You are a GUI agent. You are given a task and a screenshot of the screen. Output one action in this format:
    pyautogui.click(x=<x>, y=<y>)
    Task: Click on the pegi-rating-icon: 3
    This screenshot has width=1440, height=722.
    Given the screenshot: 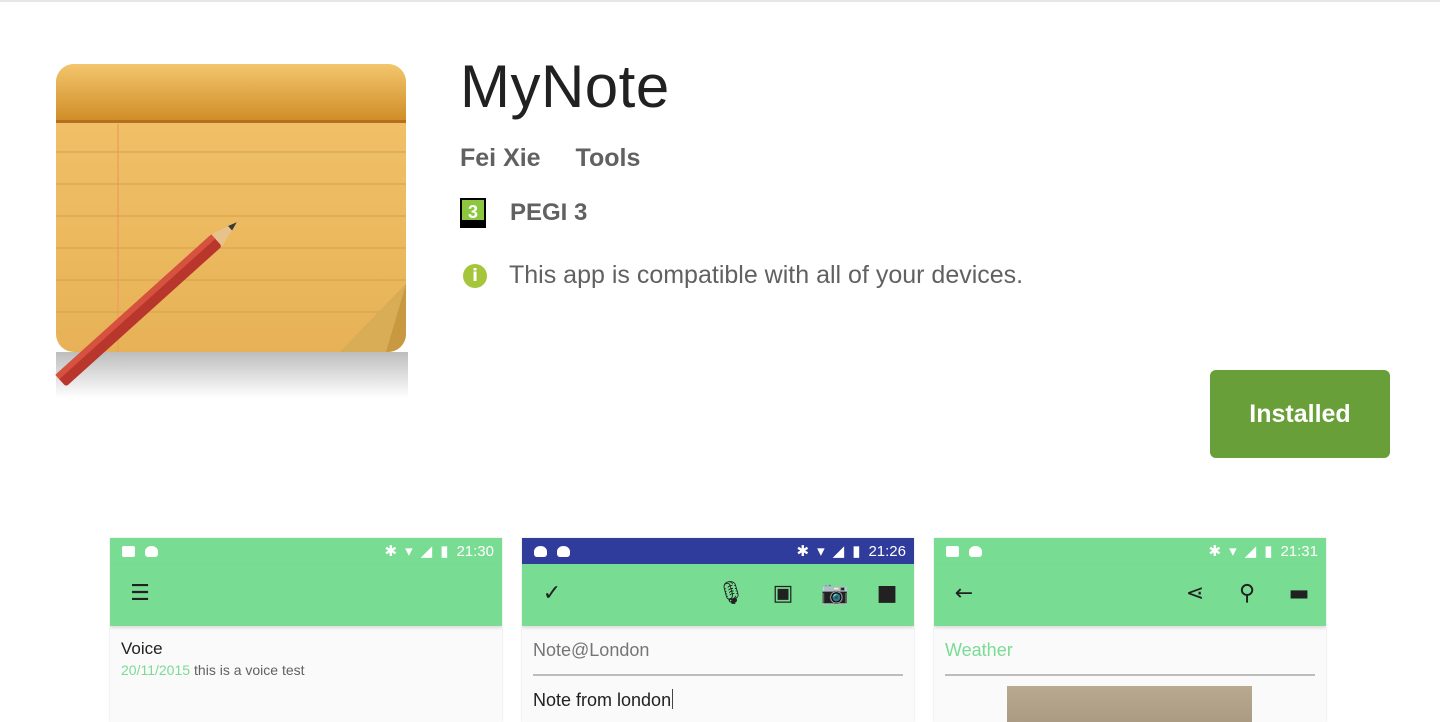 What is the action you would take?
    pyautogui.click(x=473, y=213)
    